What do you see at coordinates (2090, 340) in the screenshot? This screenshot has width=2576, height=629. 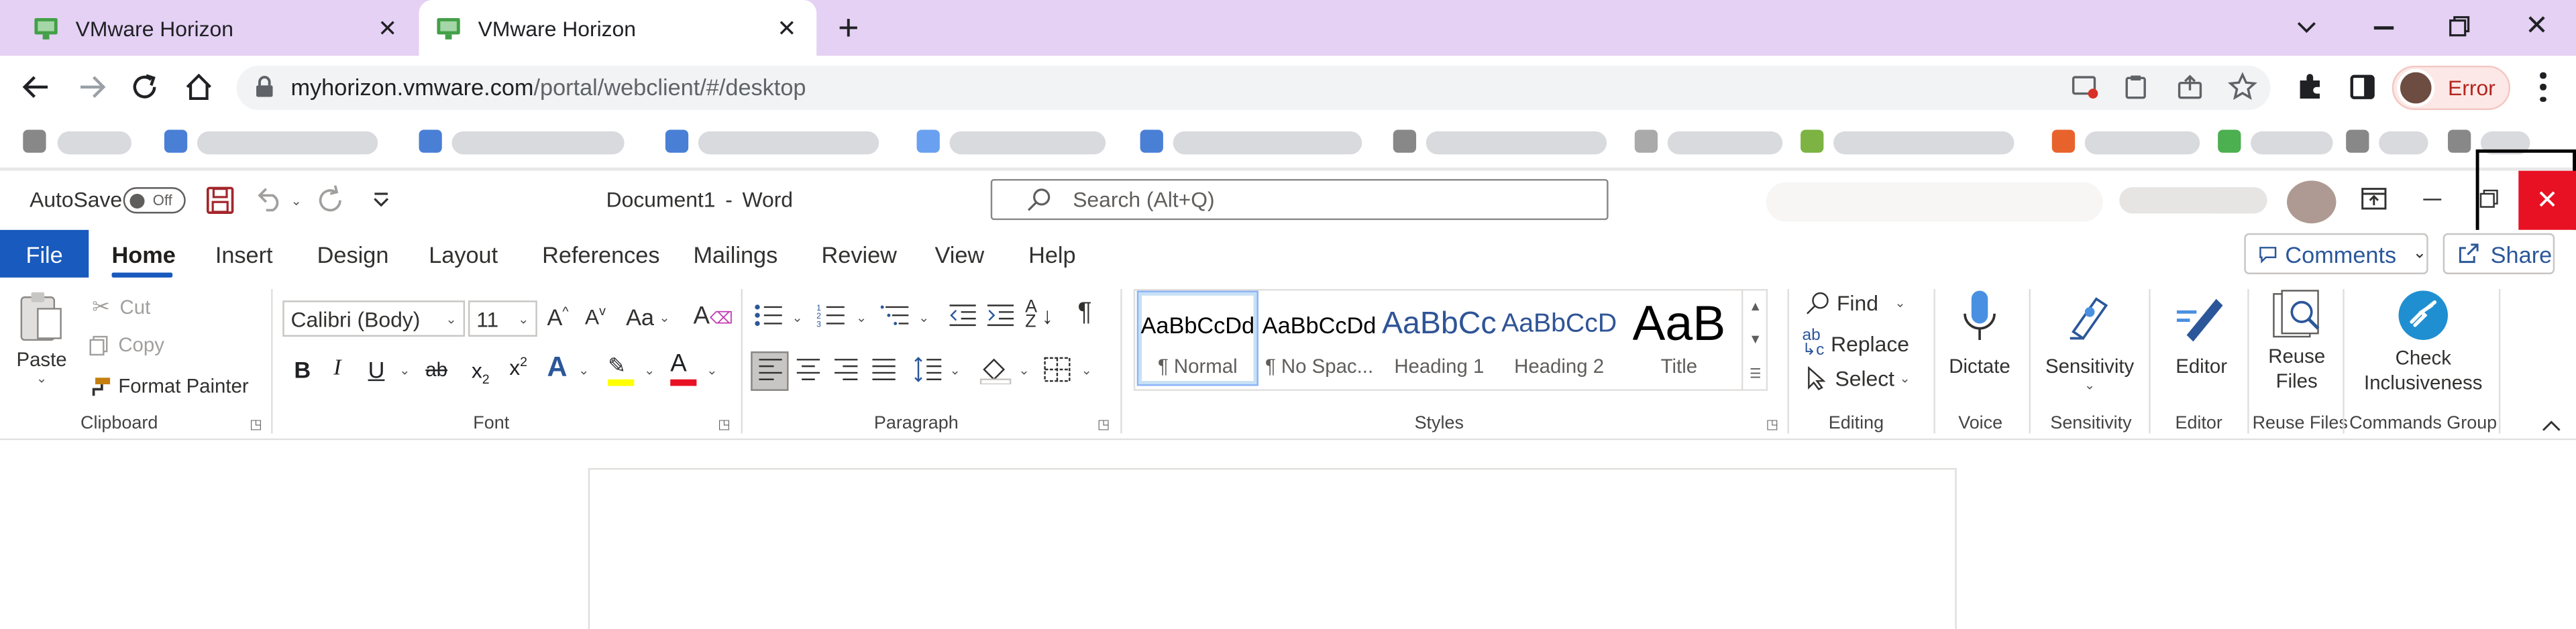 I see `sensitivity-button: Sensitivity ⌄` at bounding box center [2090, 340].